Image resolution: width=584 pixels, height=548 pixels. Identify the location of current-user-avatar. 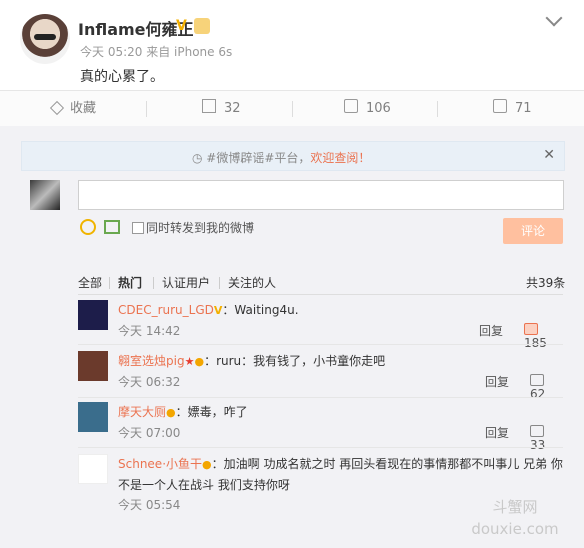
(45, 195).